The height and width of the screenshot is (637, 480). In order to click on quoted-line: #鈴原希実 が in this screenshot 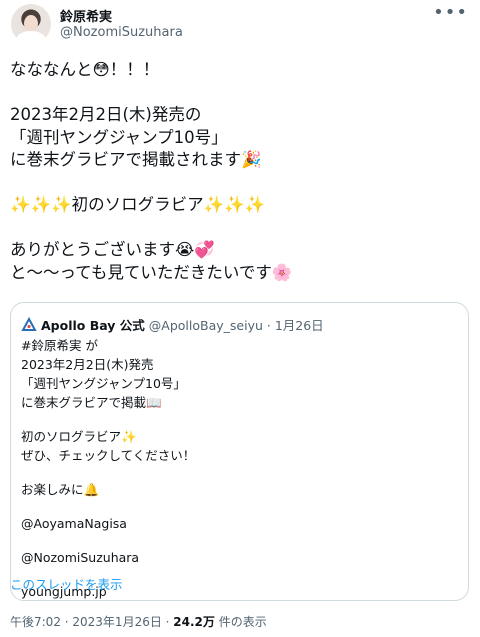, I will do `click(59, 345)`.